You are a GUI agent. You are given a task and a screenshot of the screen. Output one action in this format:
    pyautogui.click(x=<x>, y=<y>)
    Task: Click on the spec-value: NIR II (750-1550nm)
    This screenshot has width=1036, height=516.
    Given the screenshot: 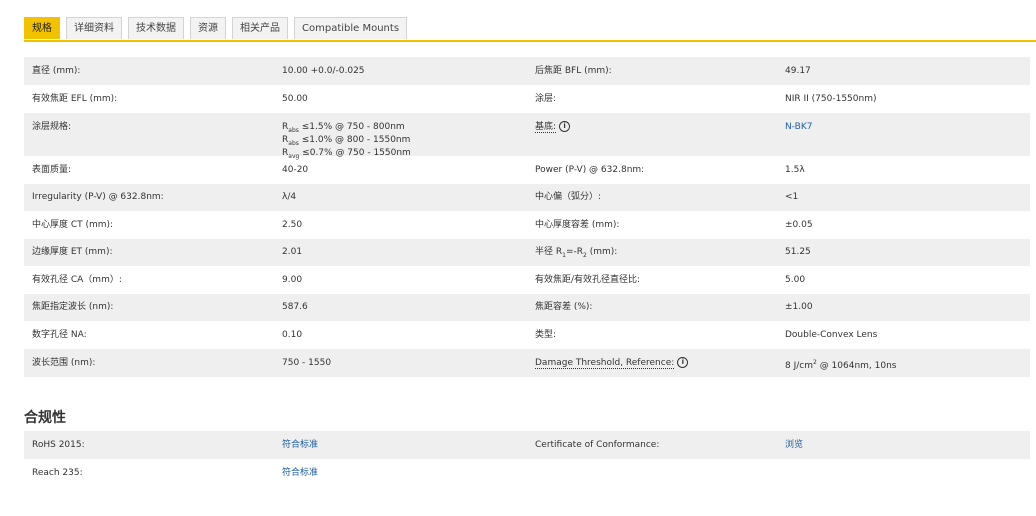 What is the action you would take?
    pyautogui.click(x=831, y=99)
    